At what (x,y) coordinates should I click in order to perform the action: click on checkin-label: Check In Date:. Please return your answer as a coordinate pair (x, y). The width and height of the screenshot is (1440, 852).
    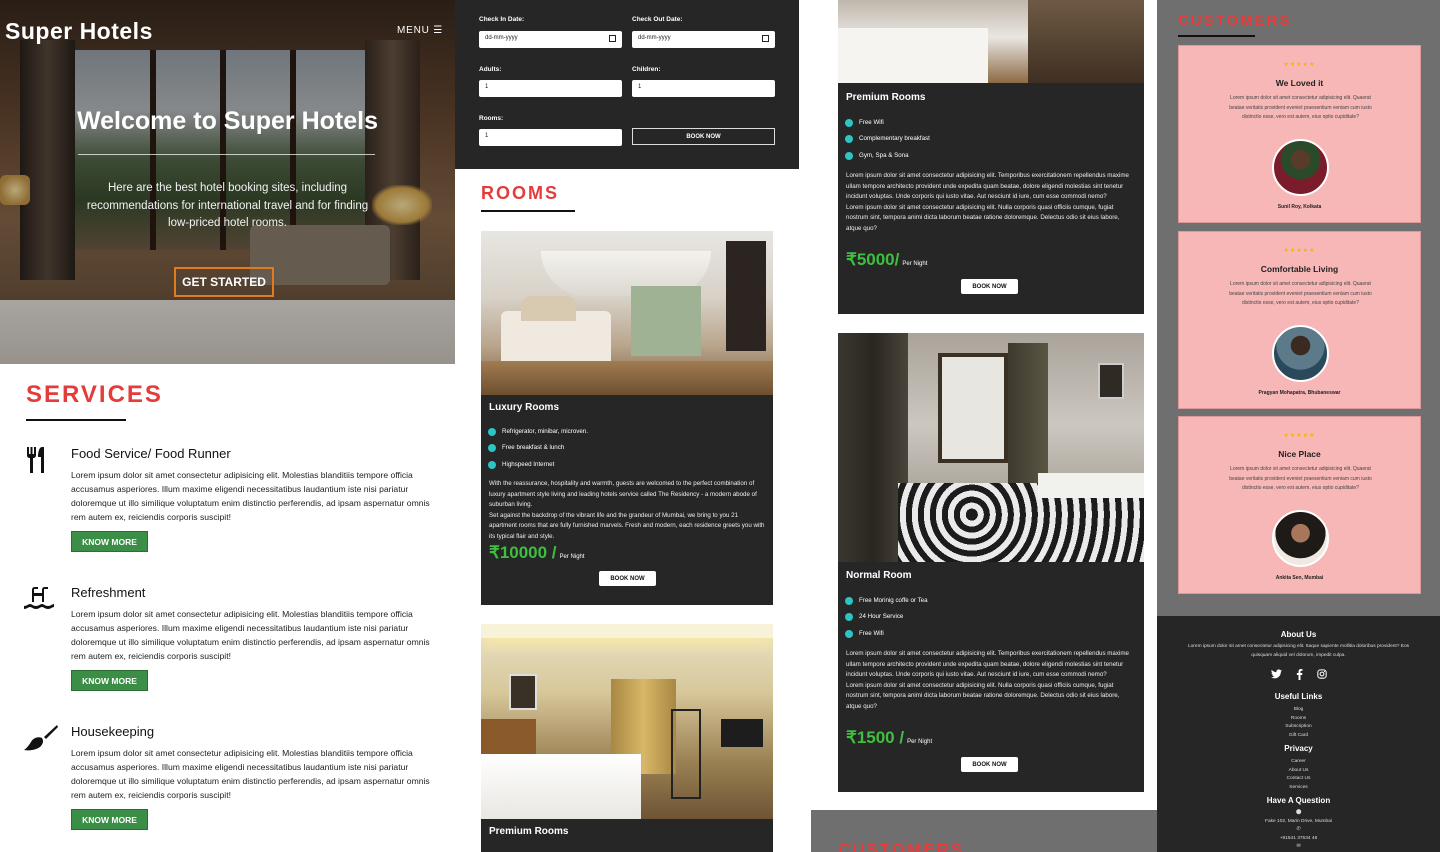
    Looking at the image, I should click on (502, 19).